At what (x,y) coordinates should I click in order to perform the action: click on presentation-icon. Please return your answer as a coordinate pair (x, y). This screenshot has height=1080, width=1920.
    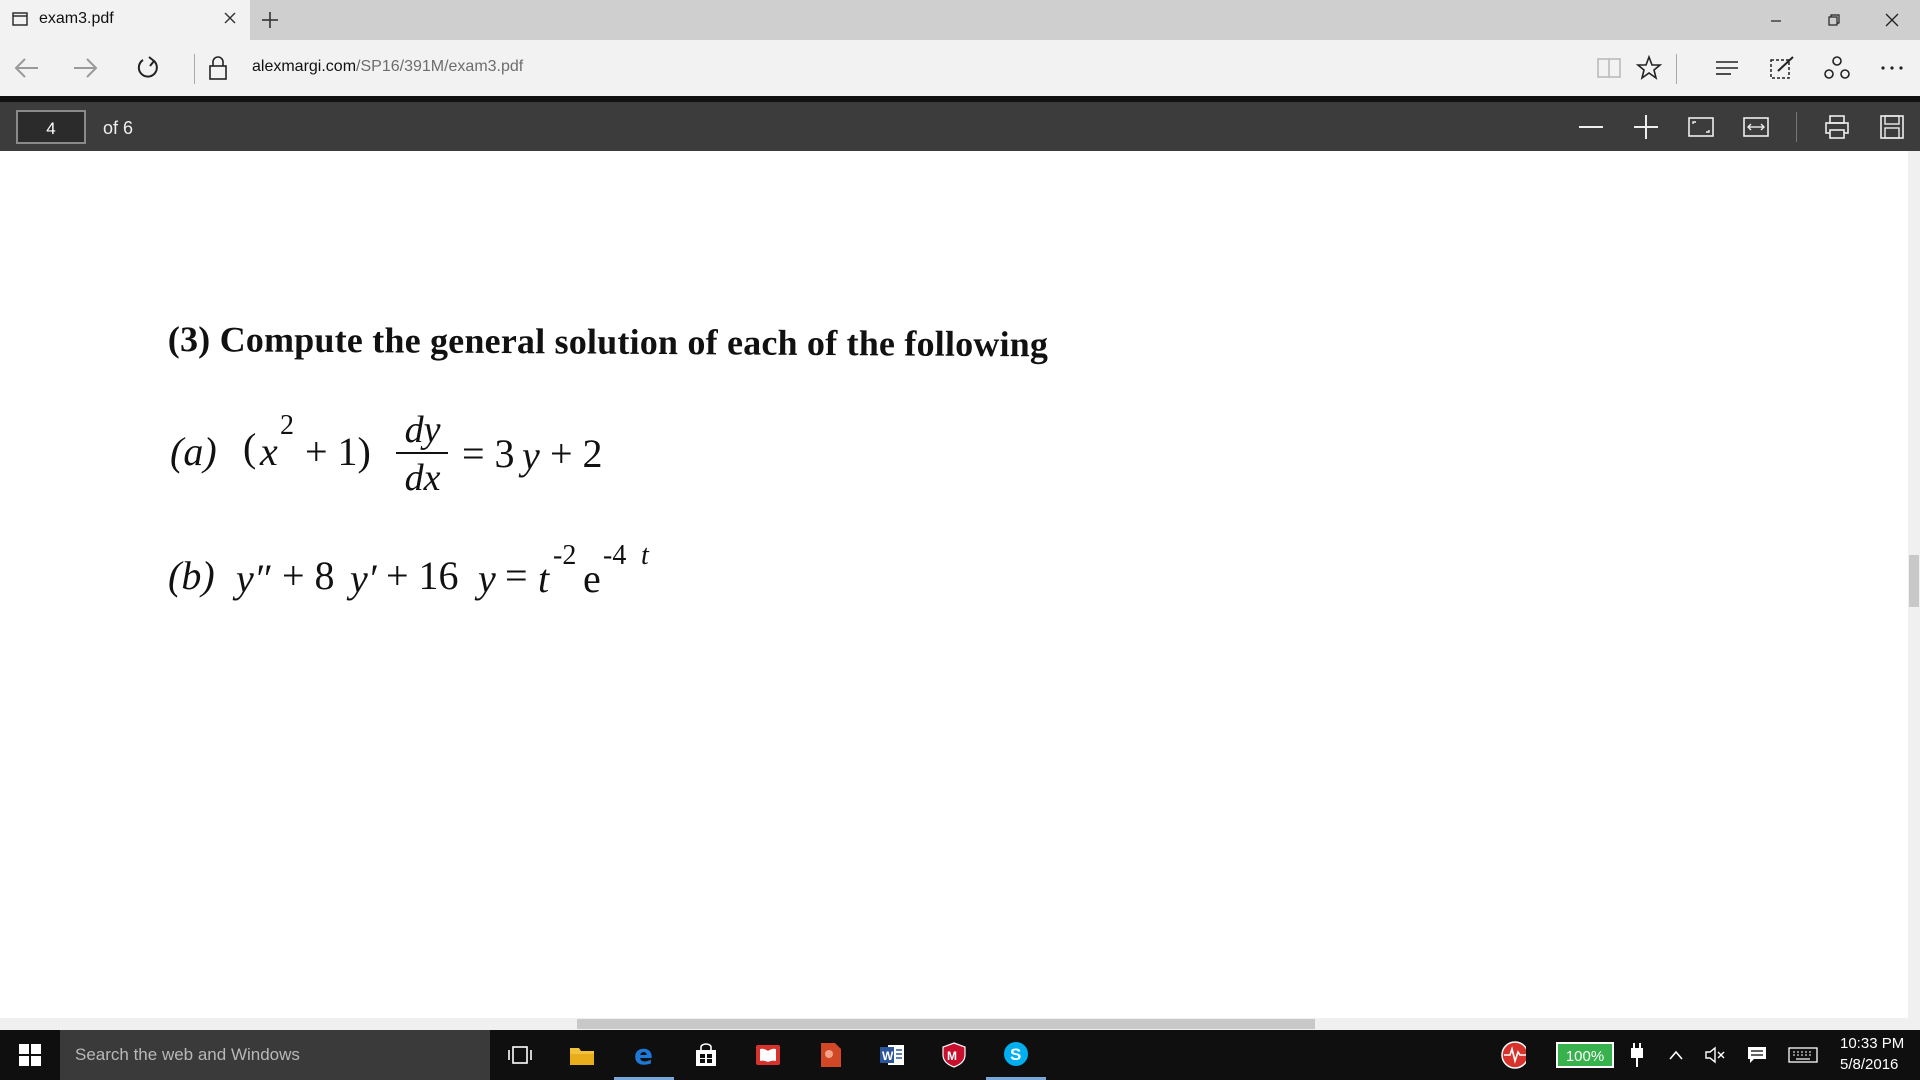
    Looking at the image, I should click on (831, 1055).